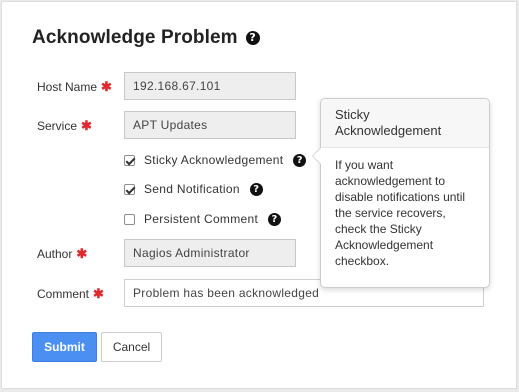 The width and height of the screenshot is (519, 392). I want to click on sticky-ack-option: Sticky Acknowledgement ?, so click(215, 160).